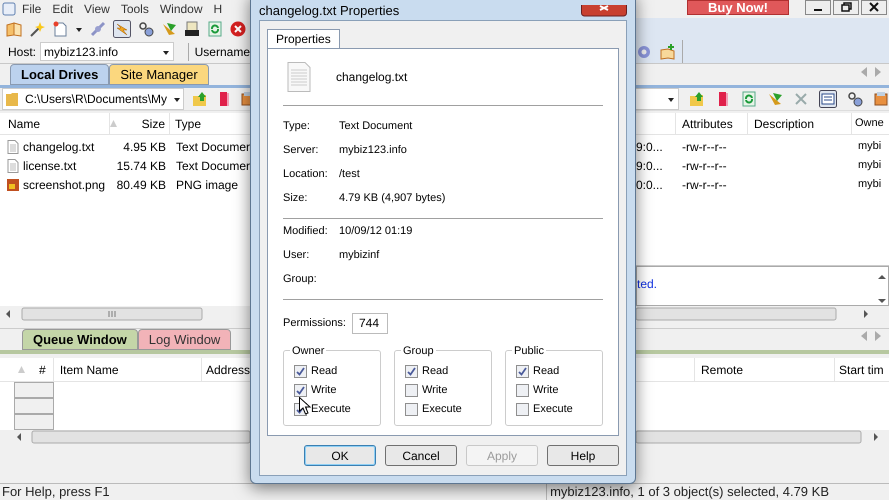 The height and width of the screenshot is (500, 889). Describe the element at coordinates (238, 29) in the screenshot. I see `stop-icon` at that location.